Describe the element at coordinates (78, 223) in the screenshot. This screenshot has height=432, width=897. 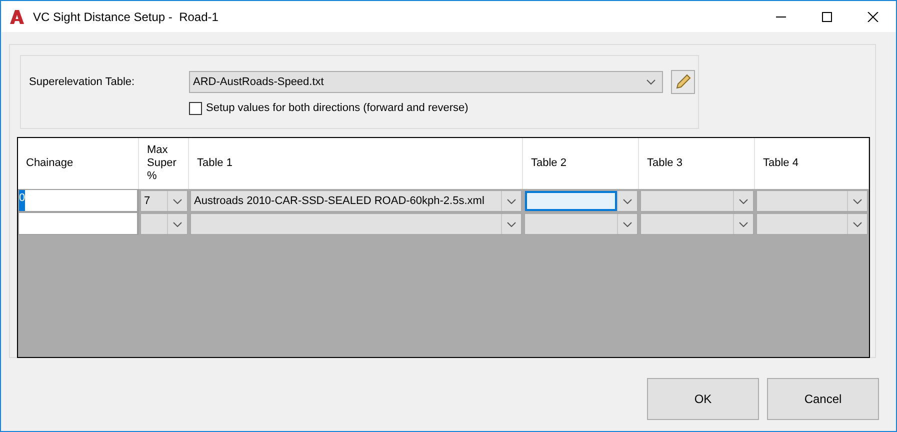
I see `table-cell` at that location.